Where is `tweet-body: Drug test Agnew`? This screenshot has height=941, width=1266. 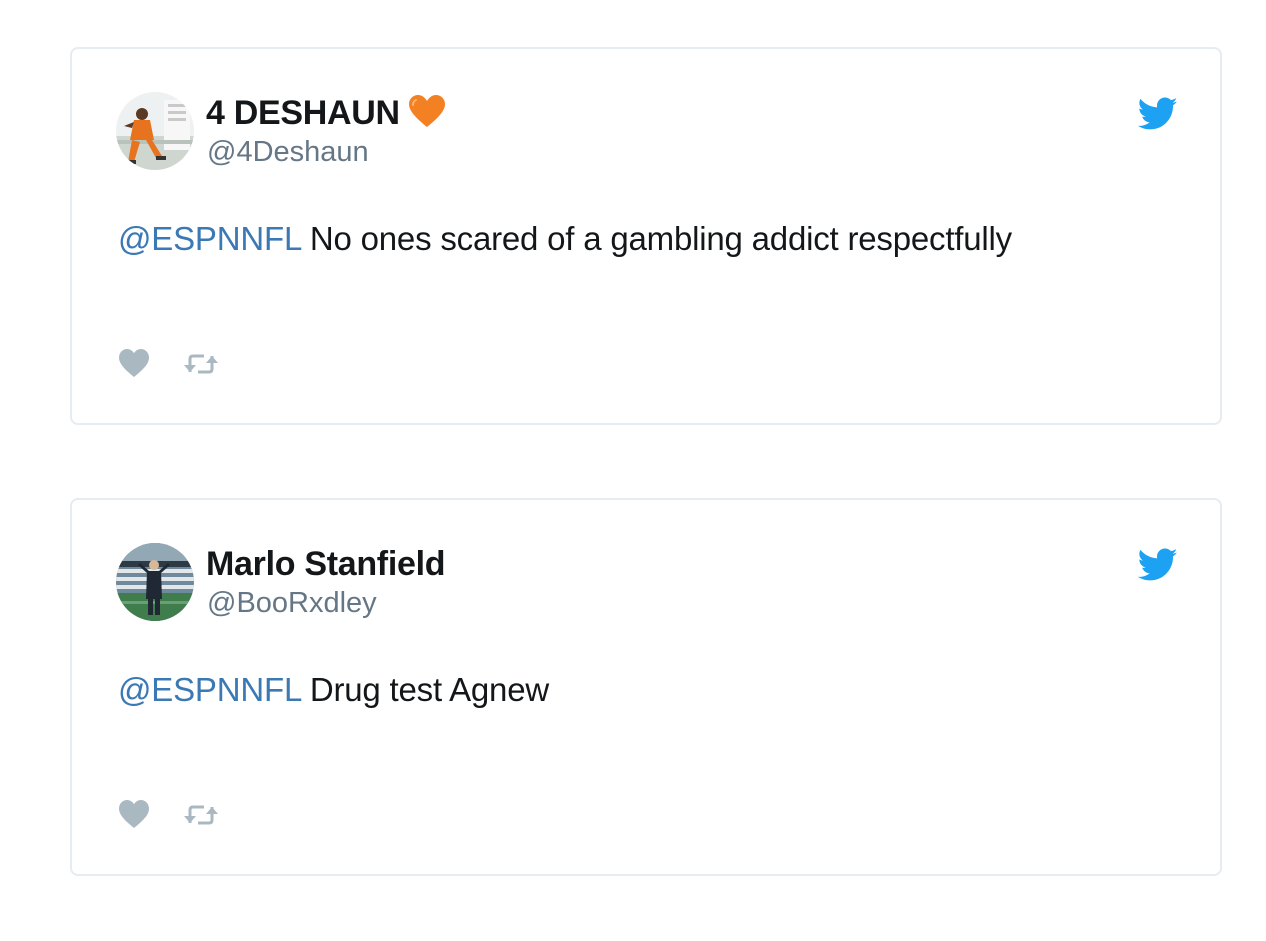
tweet-body: Drug test Agnew is located at coordinates (424, 689).